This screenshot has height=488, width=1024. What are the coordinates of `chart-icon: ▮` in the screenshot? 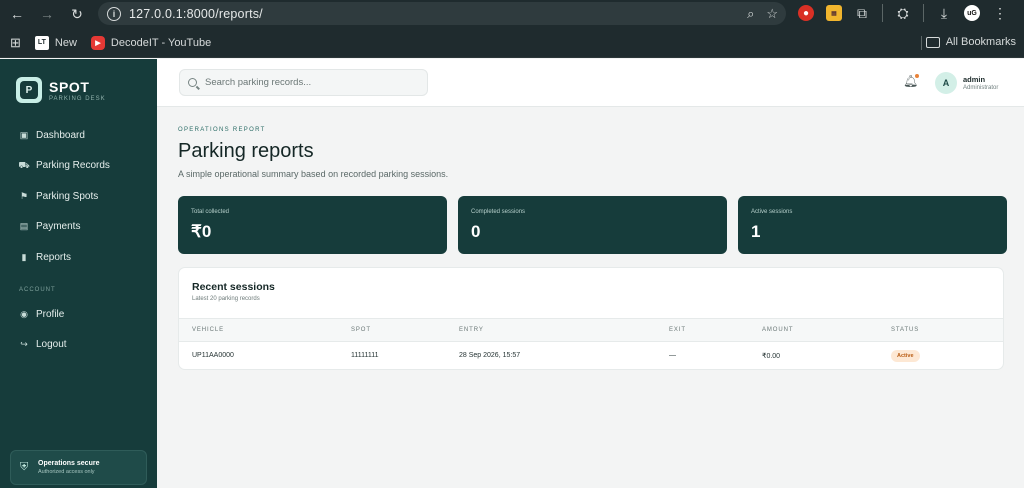 It's located at (24, 256).